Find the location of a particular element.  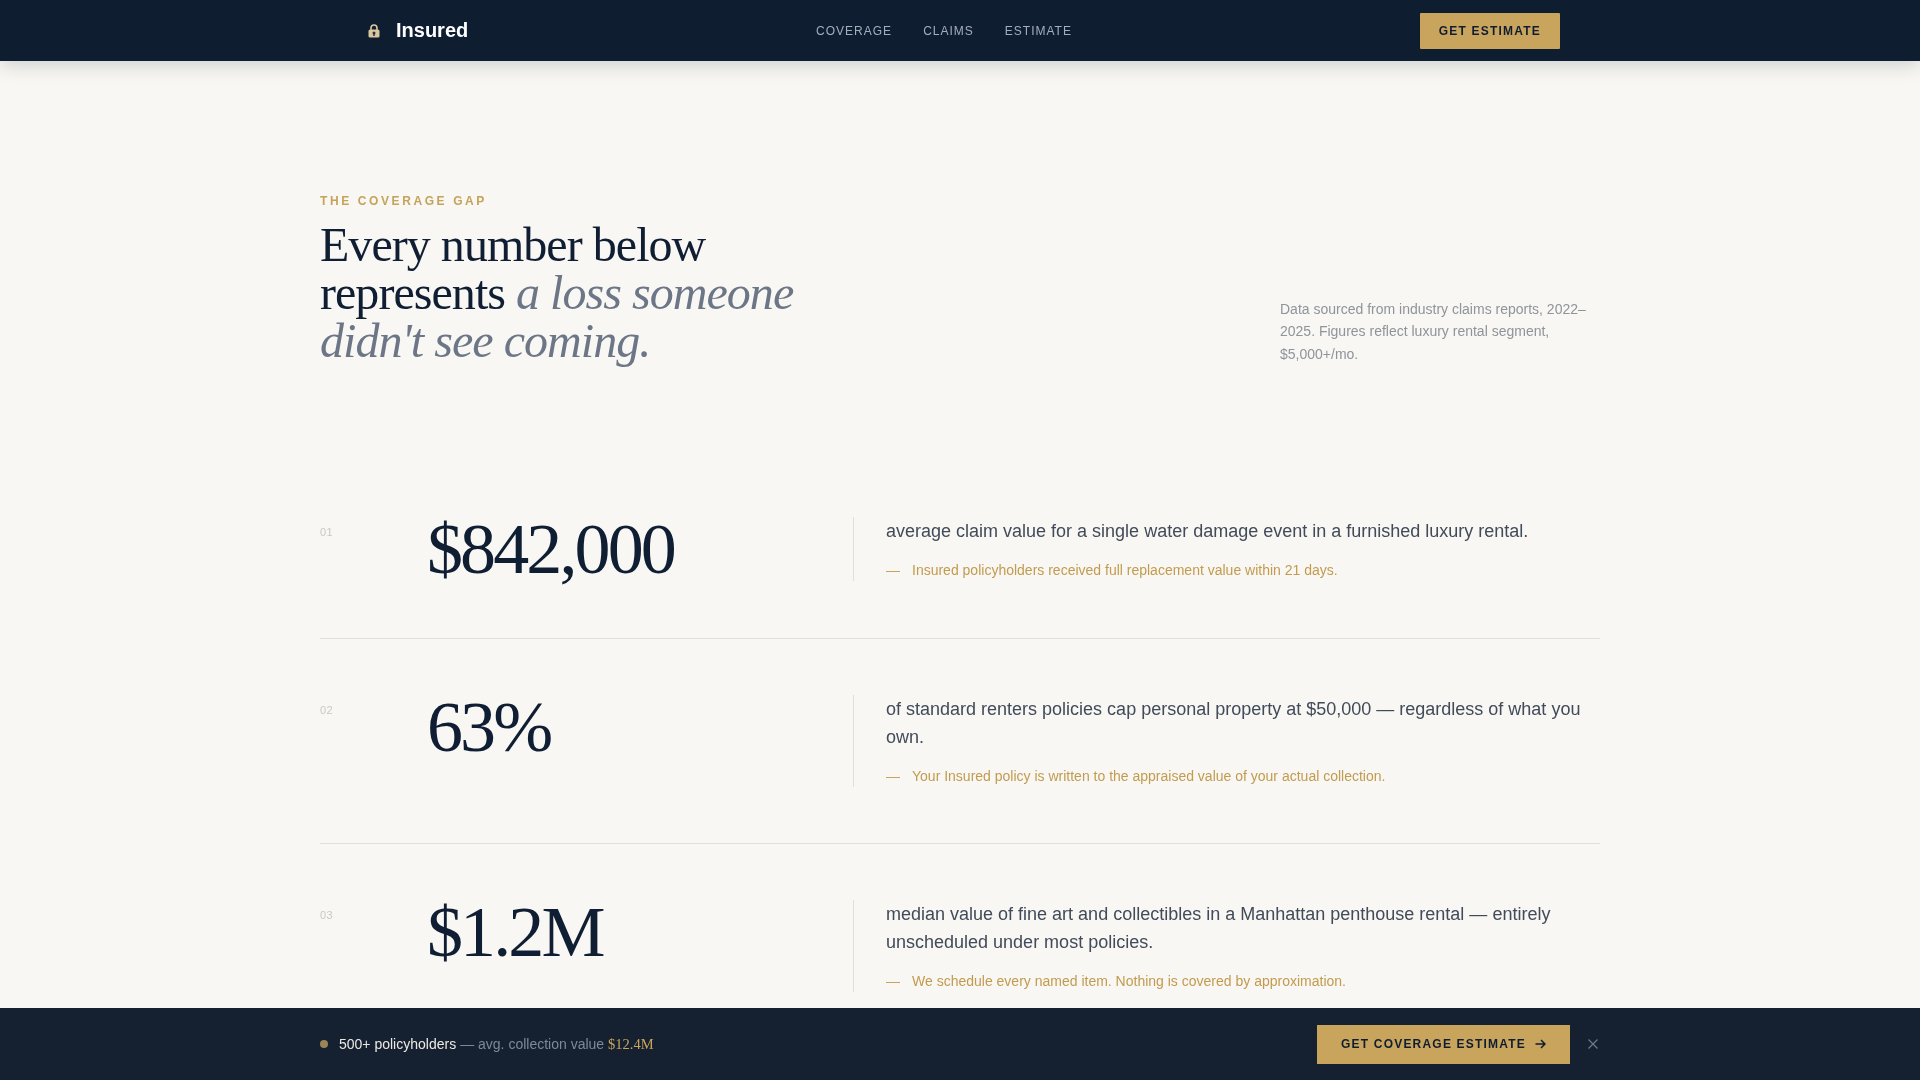

coverage-estimate-button: GET COVERAGE ESTIMATE is located at coordinates (1443, 1044).